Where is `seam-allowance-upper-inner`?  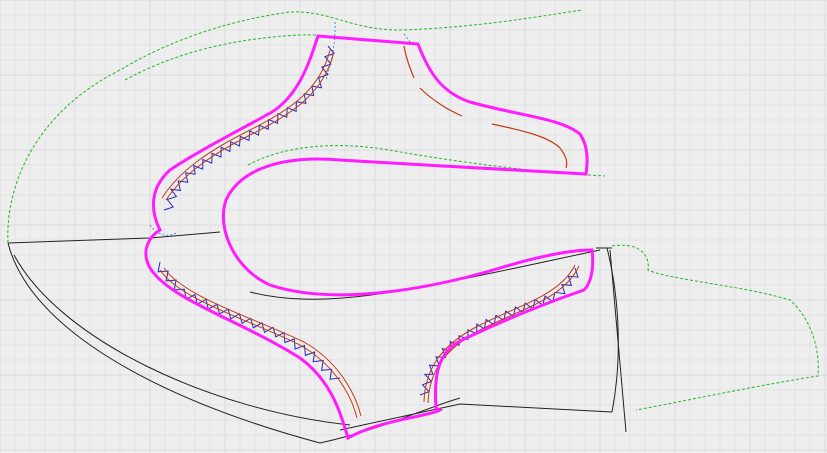 seam-allowance-upper-inner is located at coordinates (242, 57).